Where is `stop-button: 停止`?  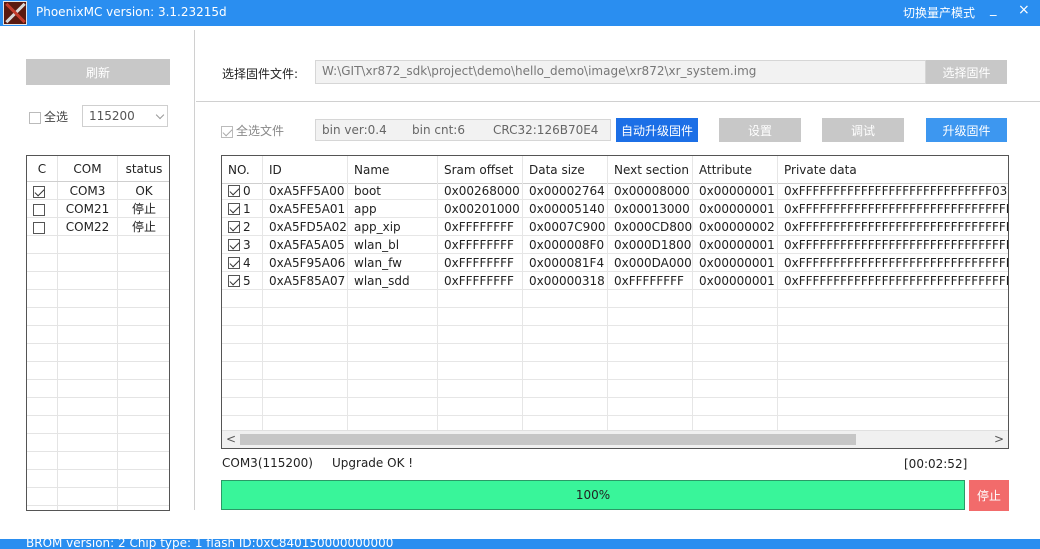 stop-button: 停止 is located at coordinates (989, 495).